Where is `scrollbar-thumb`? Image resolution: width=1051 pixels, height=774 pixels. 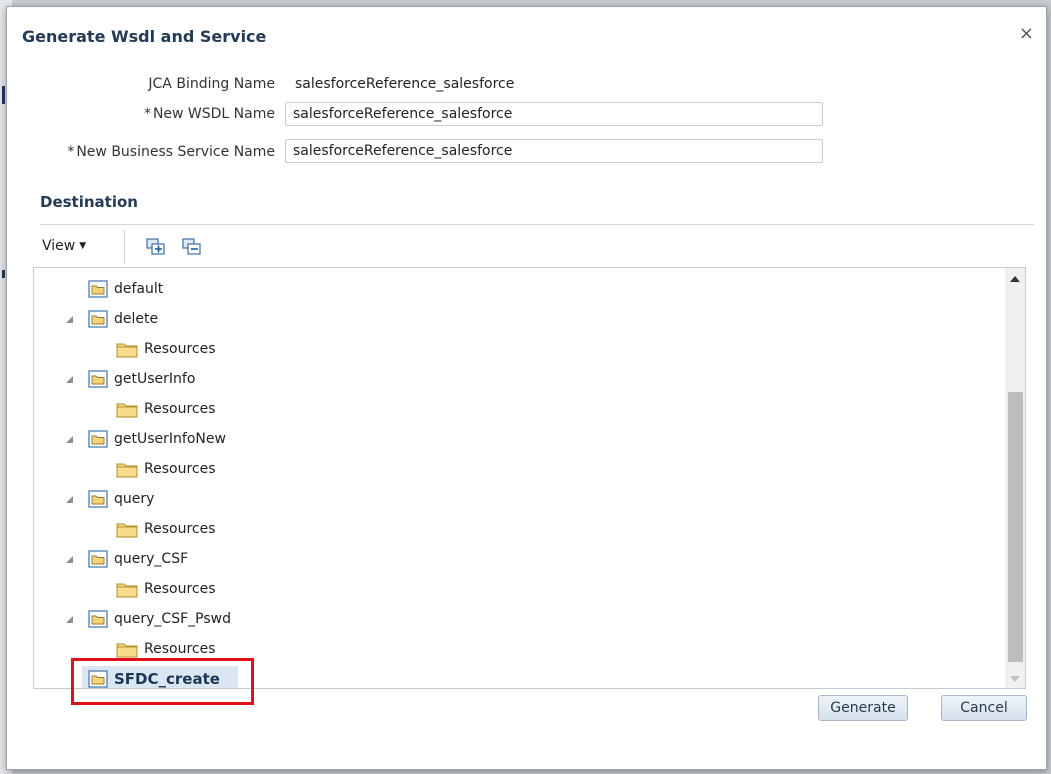 scrollbar-thumb is located at coordinates (1015, 527).